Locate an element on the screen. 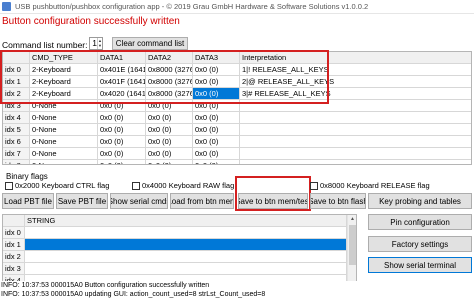 This screenshot has height=301, width=474. cell-interpretation: 2|@ RELEASE_ALL_KEYS is located at coordinates (355, 82).